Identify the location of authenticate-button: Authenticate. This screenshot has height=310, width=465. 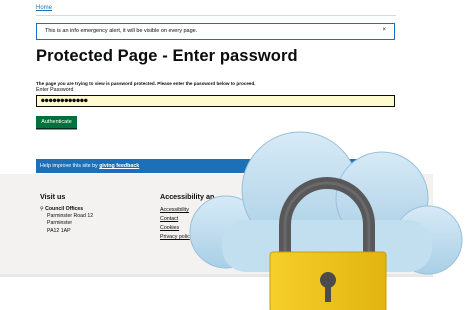
(56, 122).